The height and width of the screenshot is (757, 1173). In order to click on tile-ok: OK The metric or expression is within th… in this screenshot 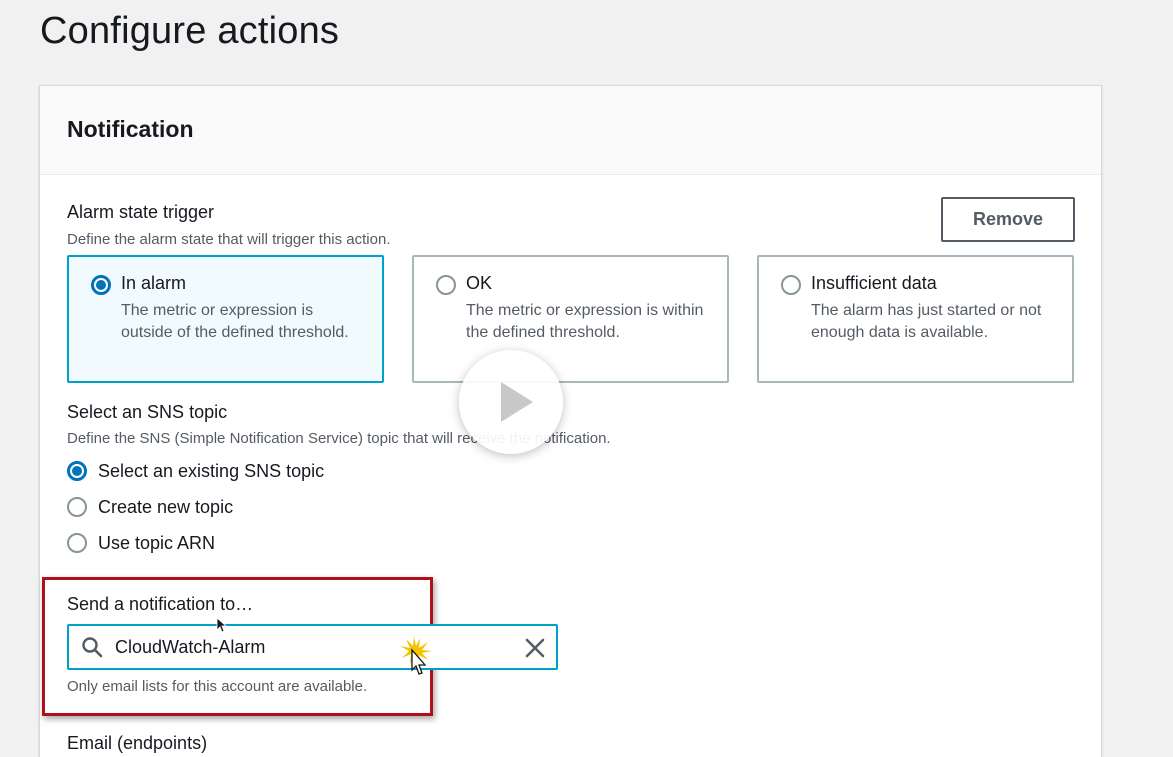, I will do `click(570, 319)`.